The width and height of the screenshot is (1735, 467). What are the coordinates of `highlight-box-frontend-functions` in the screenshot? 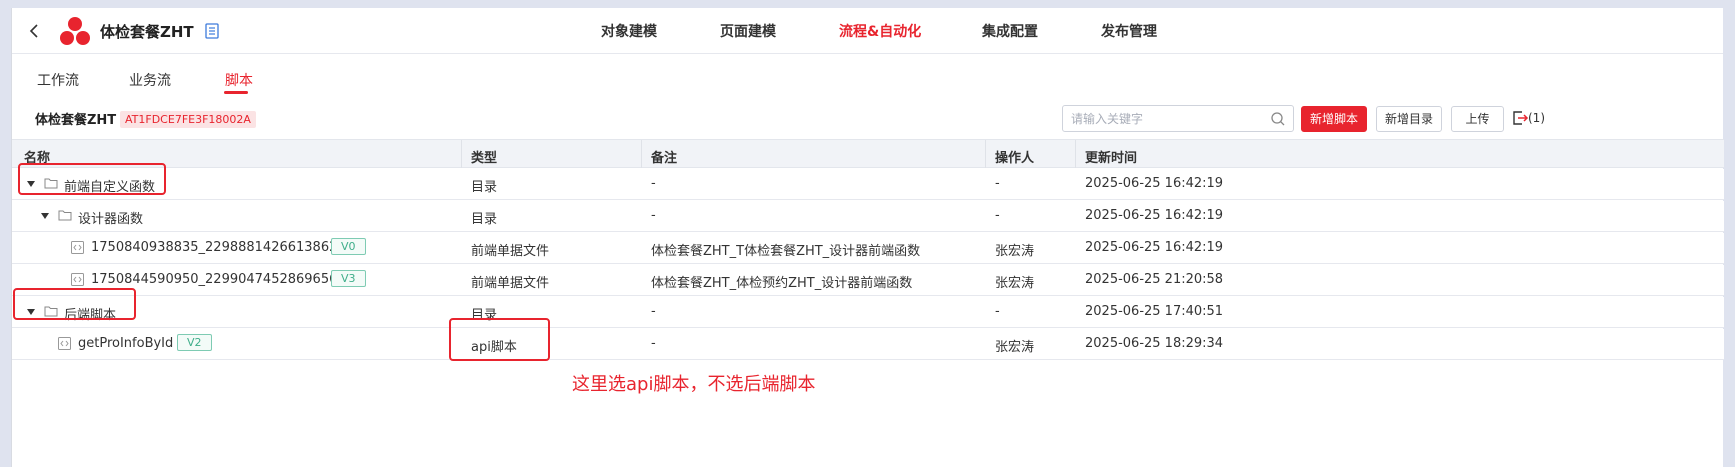 It's located at (92, 179).